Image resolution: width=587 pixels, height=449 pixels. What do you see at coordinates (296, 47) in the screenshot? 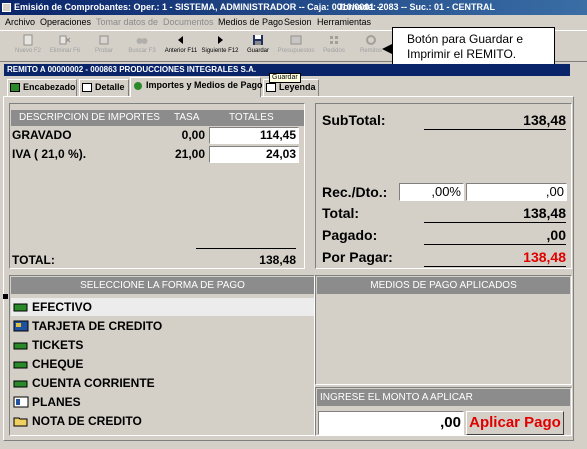
I see `presupuestos-button: Presupuestos` at bounding box center [296, 47].